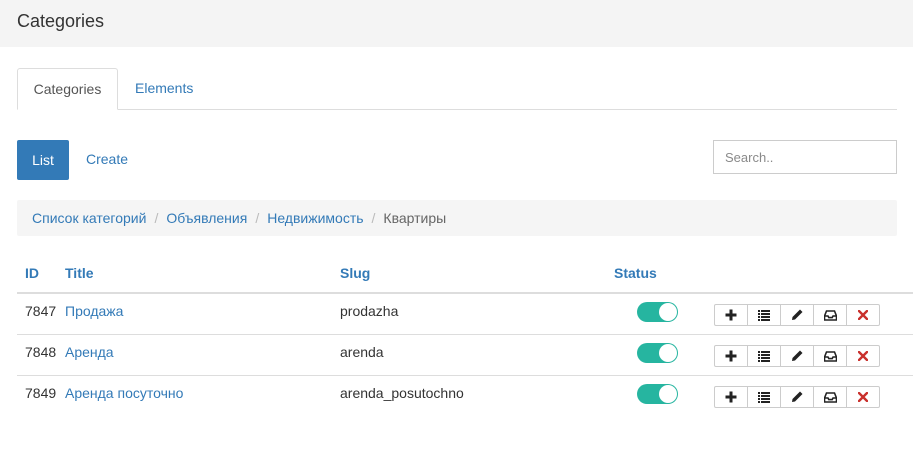  Describe the element at coordinates (67, 89) in the screenshot. I see `tab-categories: Categories` at that location.